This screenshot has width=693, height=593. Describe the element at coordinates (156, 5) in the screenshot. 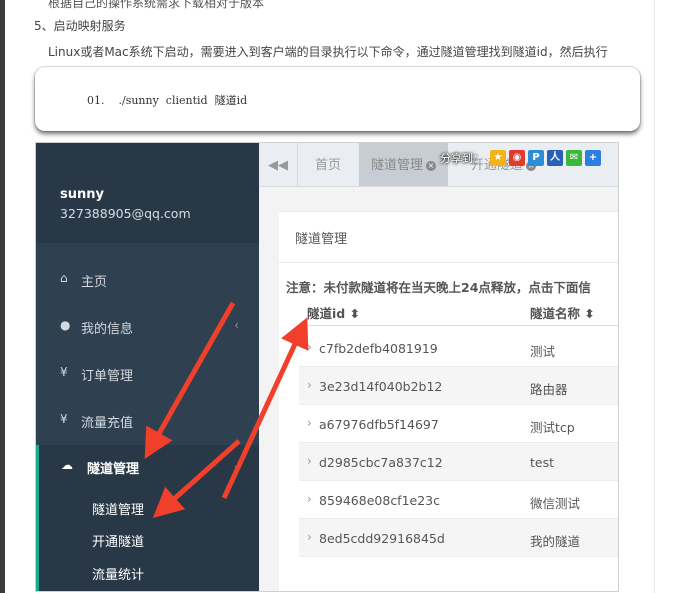

I see `intro-text: 根据自己的操作系统需求下载相对于版本` at that location.